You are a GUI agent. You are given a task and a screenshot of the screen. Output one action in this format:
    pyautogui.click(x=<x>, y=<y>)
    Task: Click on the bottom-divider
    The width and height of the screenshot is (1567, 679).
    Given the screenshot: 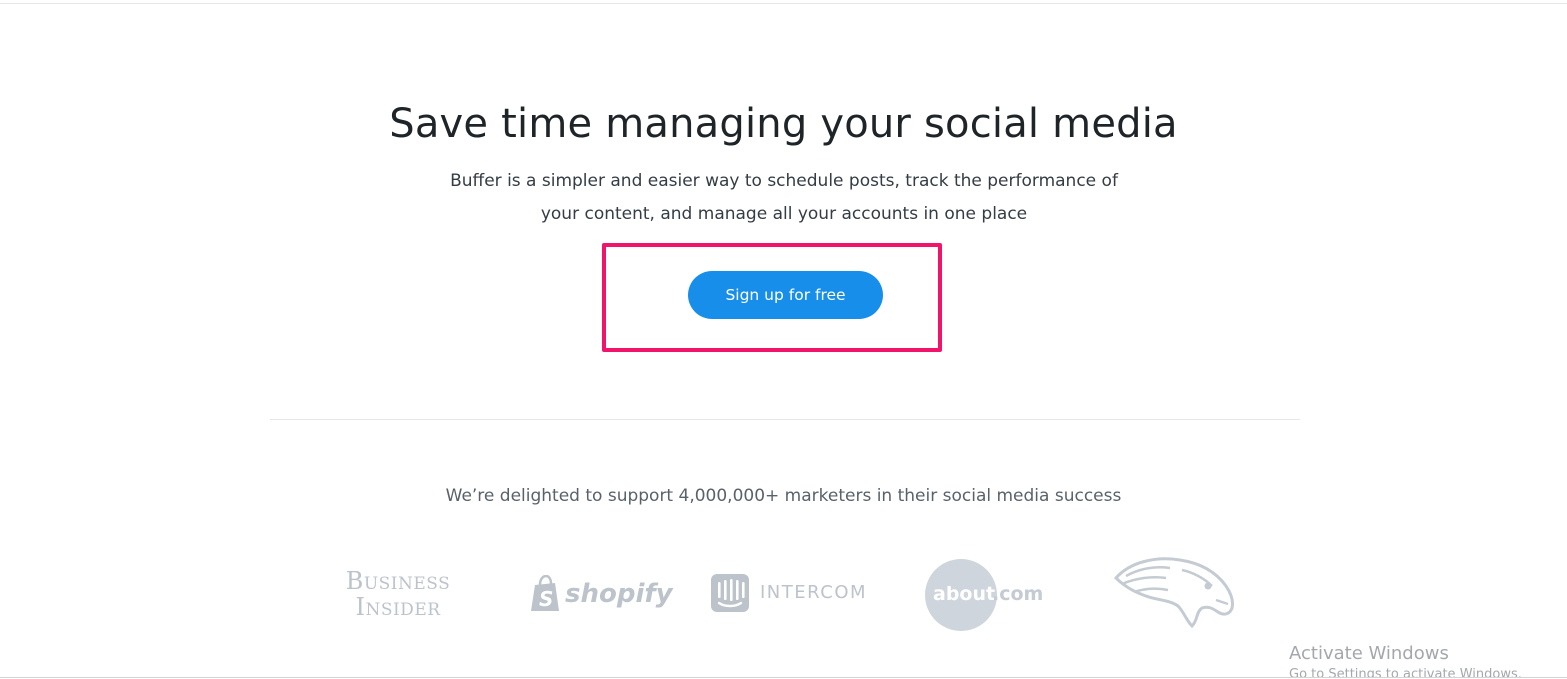 What is the action you would take?
    pyautogui.click(x=783, y=677)
    